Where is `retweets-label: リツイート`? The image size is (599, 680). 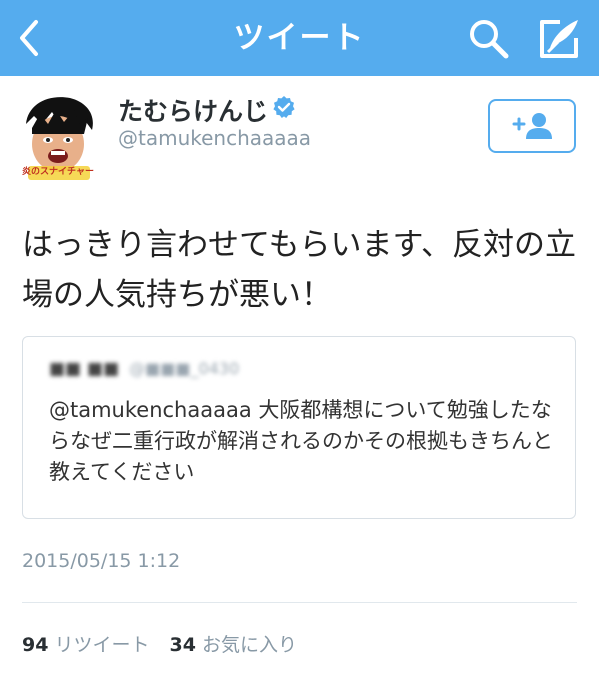
retweets-label: リツイート is located at coordinates (102, 645).